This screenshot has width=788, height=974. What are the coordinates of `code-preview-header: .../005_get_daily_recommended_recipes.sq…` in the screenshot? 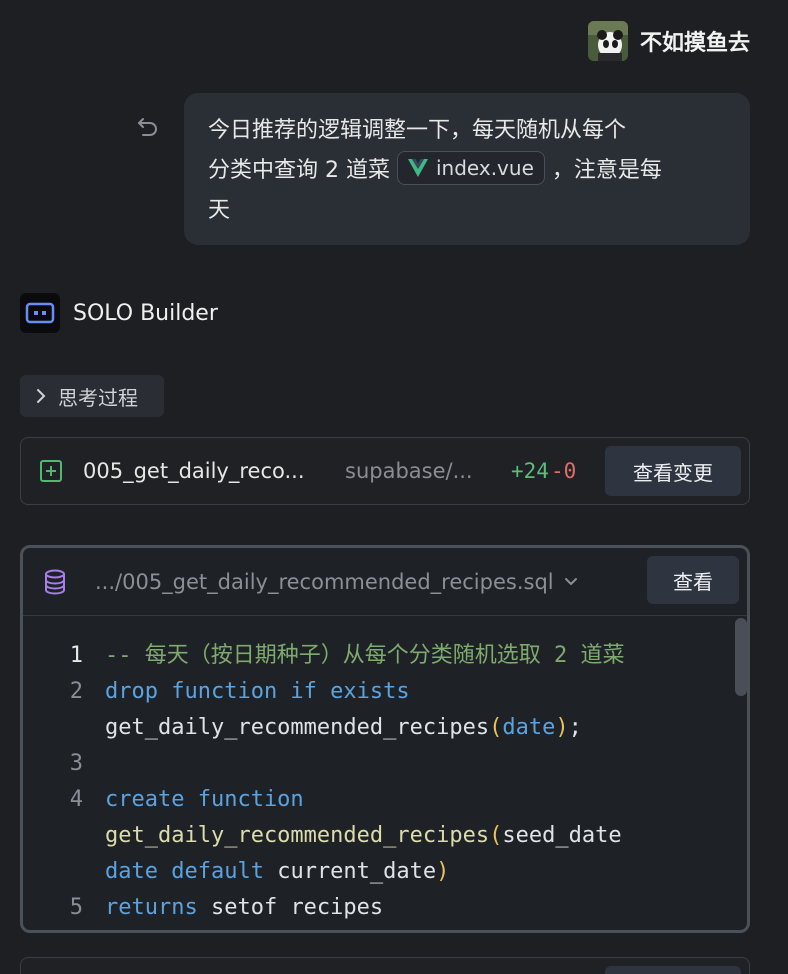 It's located at (385, 582).